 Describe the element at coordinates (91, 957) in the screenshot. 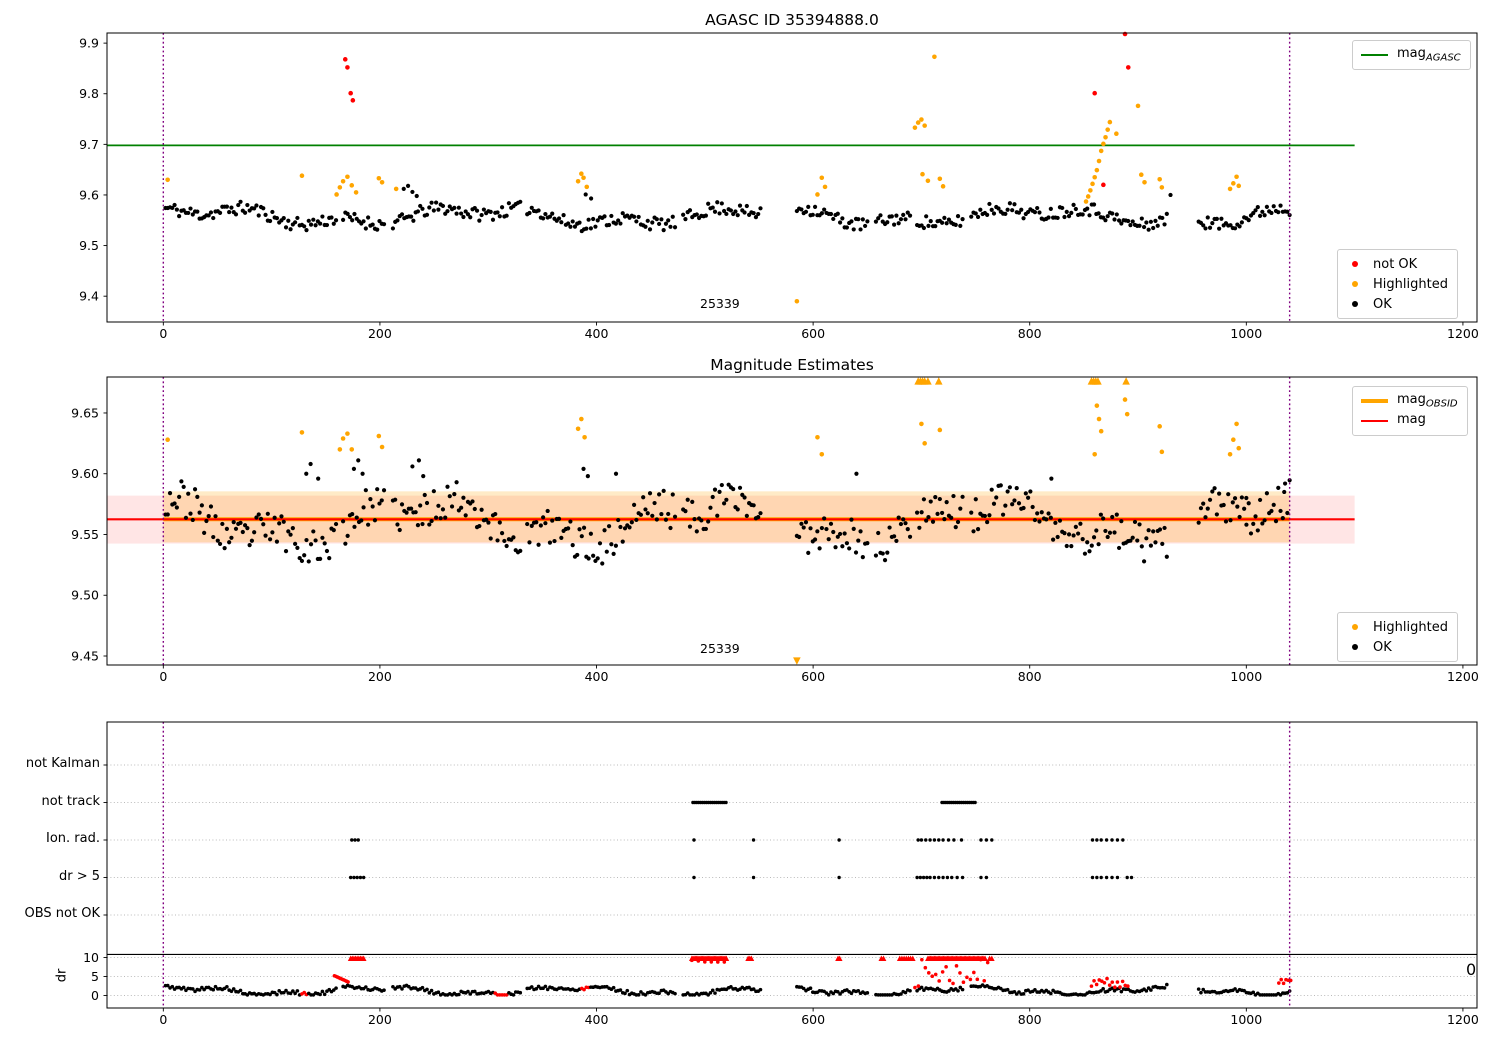

I see `svg-text: 10` at that location.